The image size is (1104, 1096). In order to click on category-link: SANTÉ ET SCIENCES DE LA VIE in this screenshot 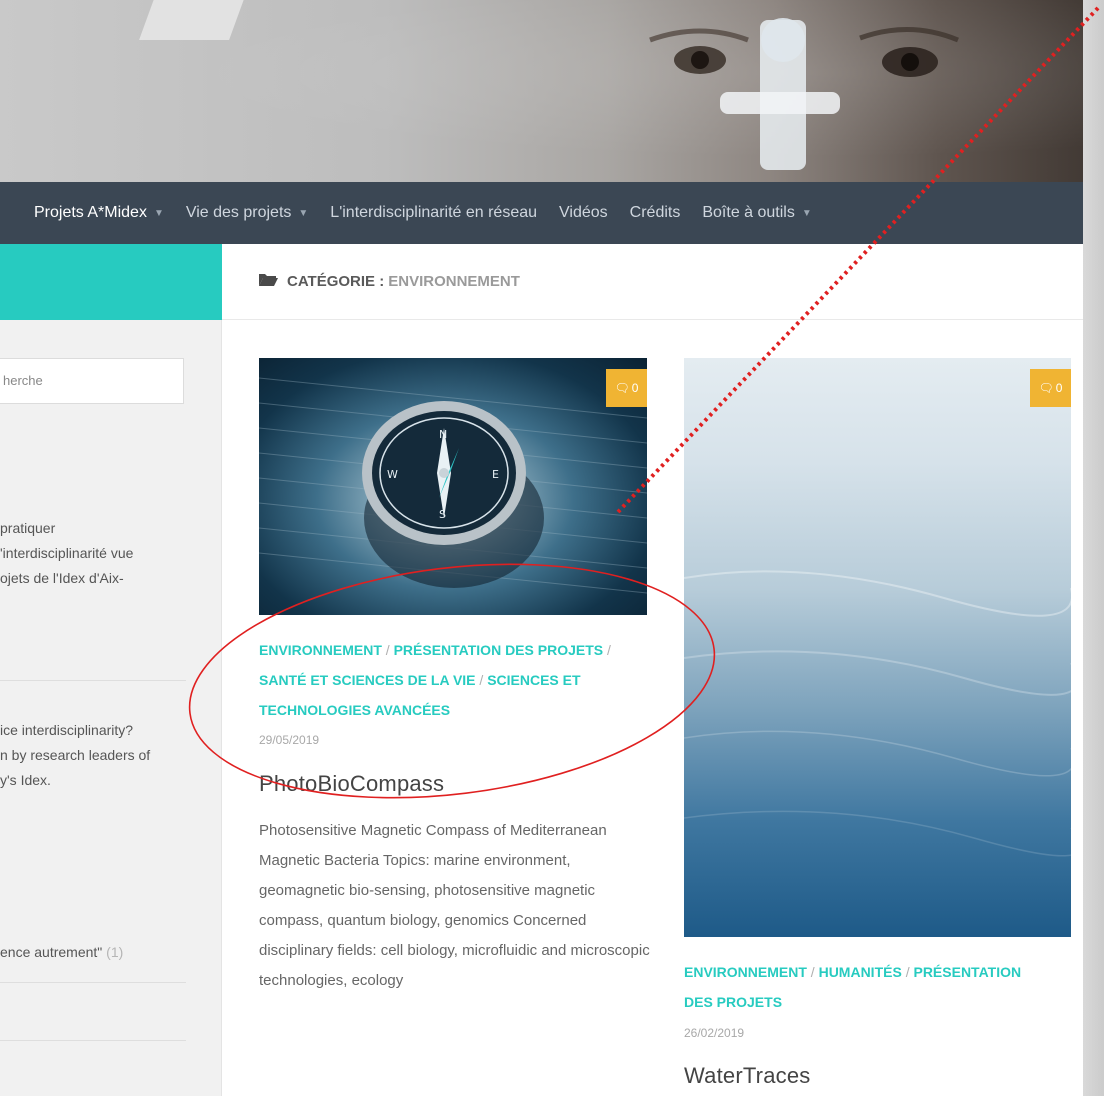, I will do `click(367, 680)`.